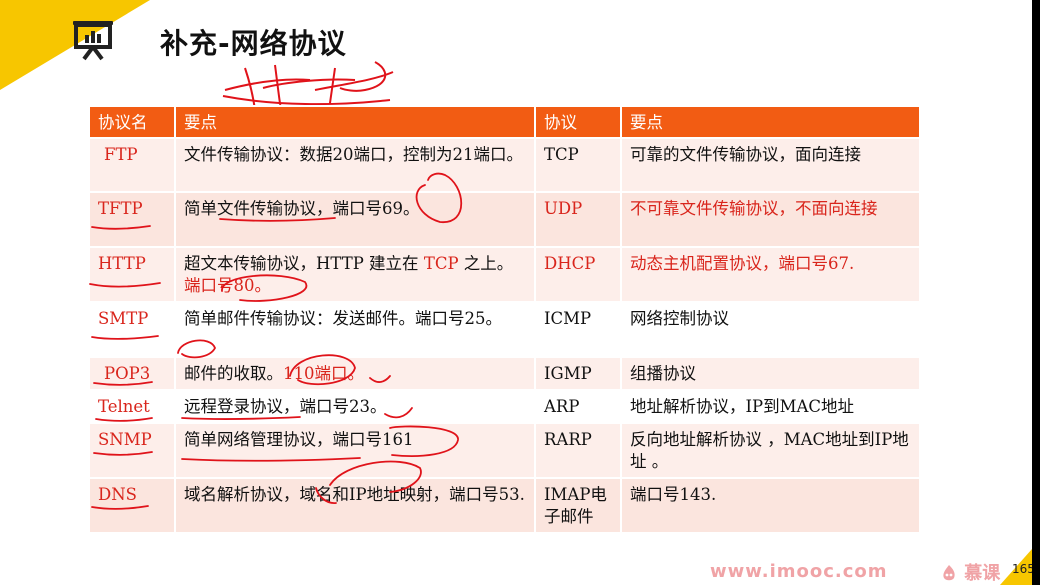 The width and height of the screenshot is (1040, 585). Describe the element at coordinates (577, 274) in the screenshot. I see `protocol-cell: DHCP` at that location.